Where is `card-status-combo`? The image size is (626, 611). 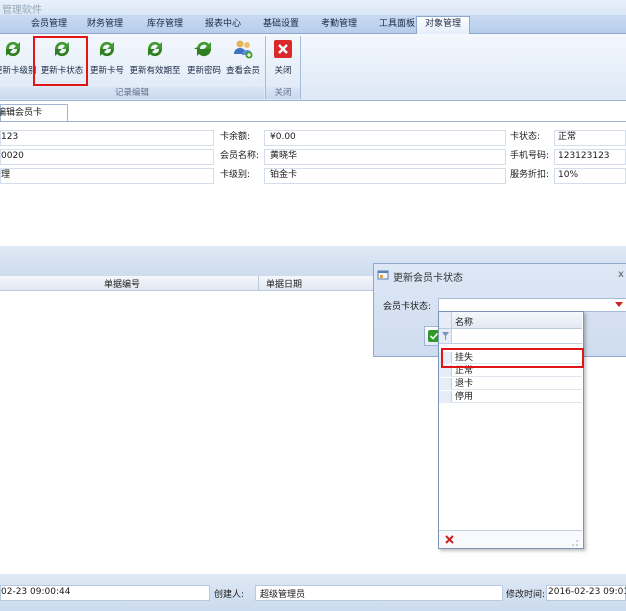
card-status-combo is located at coordinates (532, 305).